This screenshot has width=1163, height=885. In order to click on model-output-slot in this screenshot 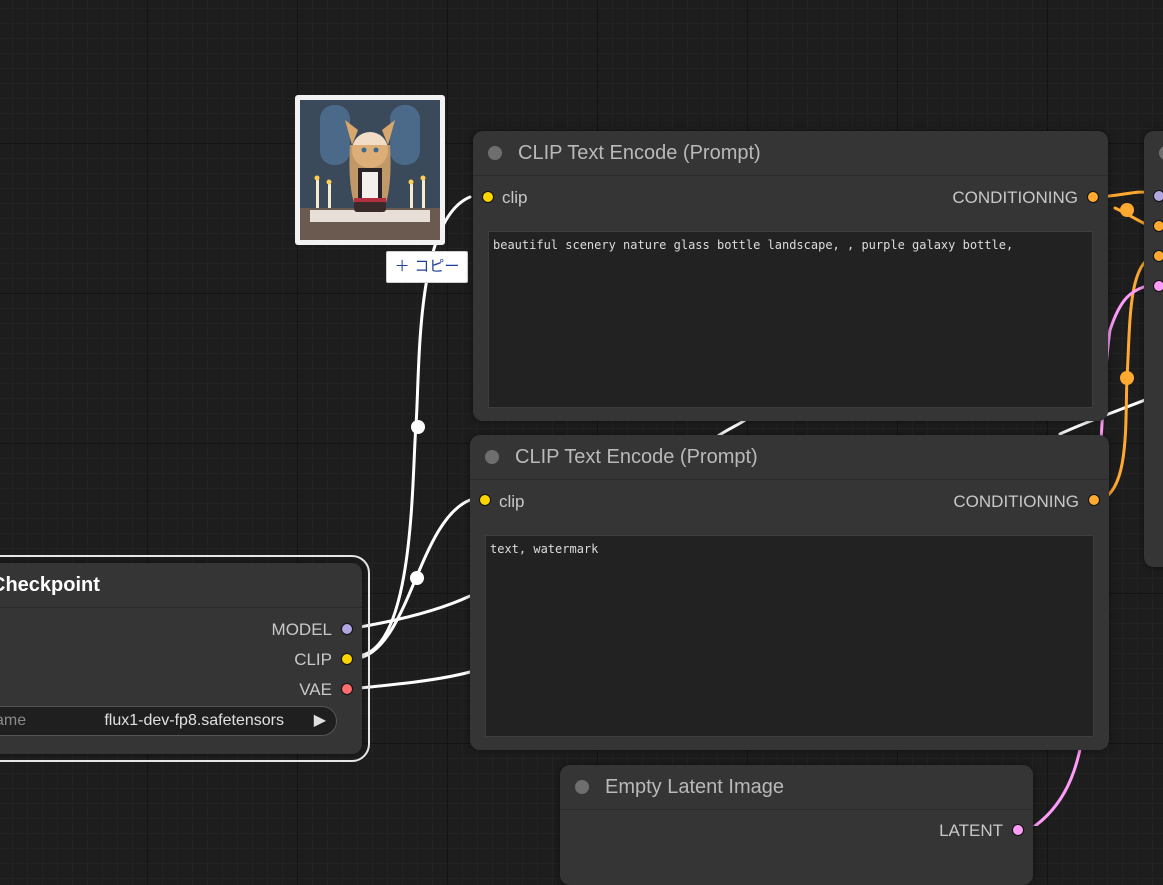, I will do `click(347, 629)`.